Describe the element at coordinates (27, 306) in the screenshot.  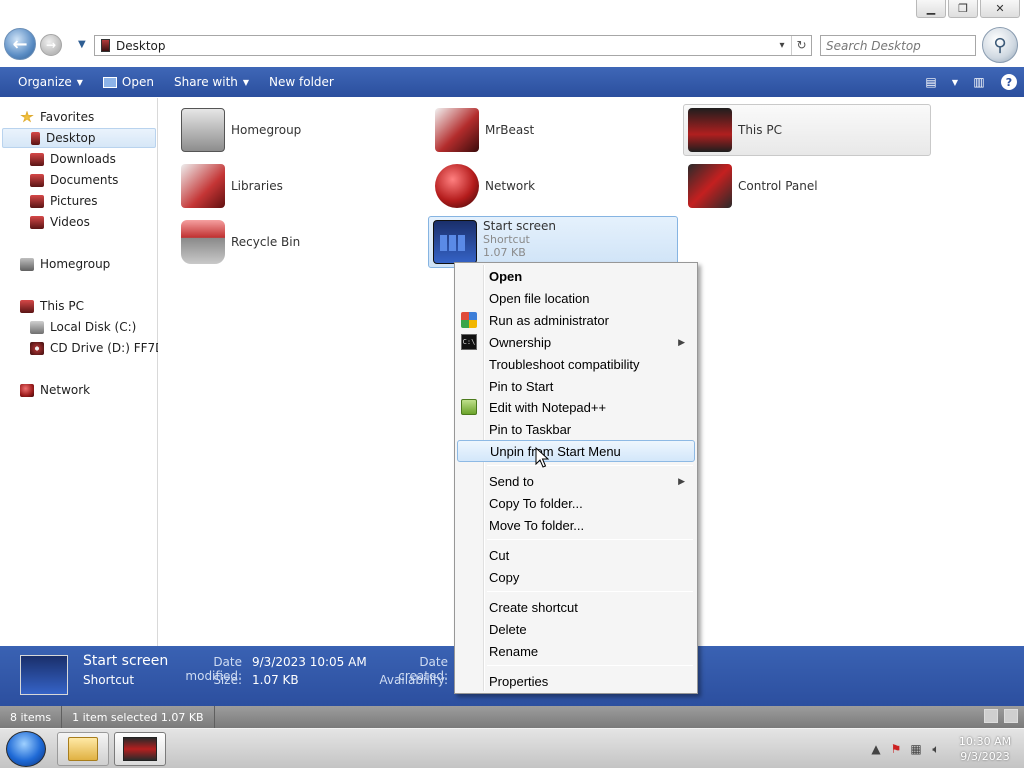
I see `computer-icon` at that location.